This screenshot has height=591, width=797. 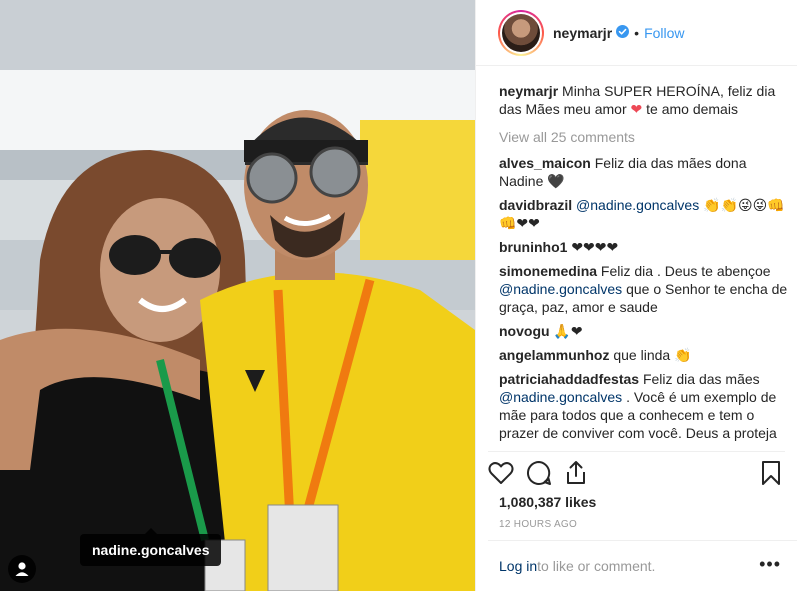 What do you see at coordinates (664, 33) in the screenshot?
I see `follow-button: Follow` at bounding box center [664, 33].